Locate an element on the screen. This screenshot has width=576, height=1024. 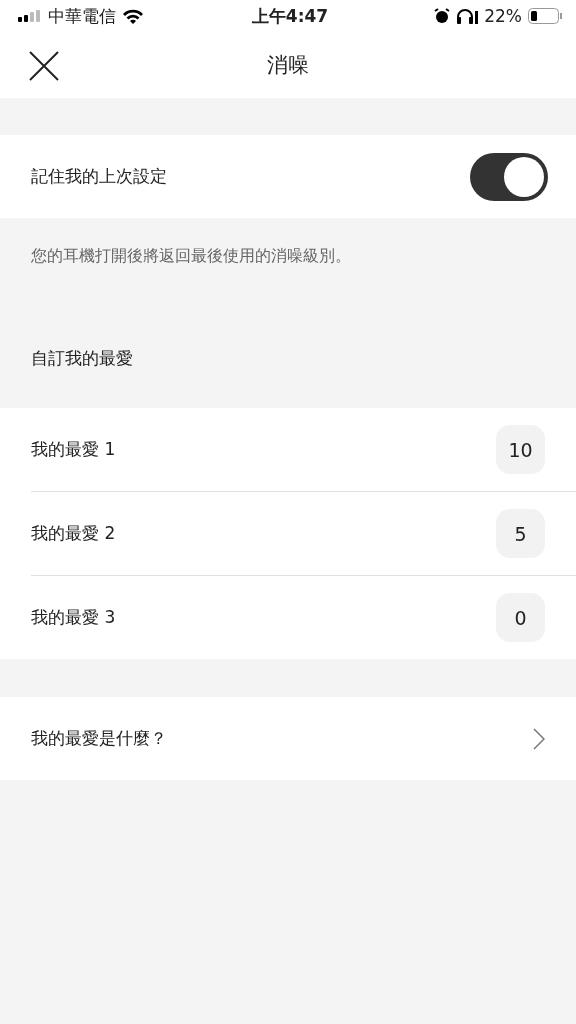
clock-time: 上午4:47 is located at coordinates (290, 16).